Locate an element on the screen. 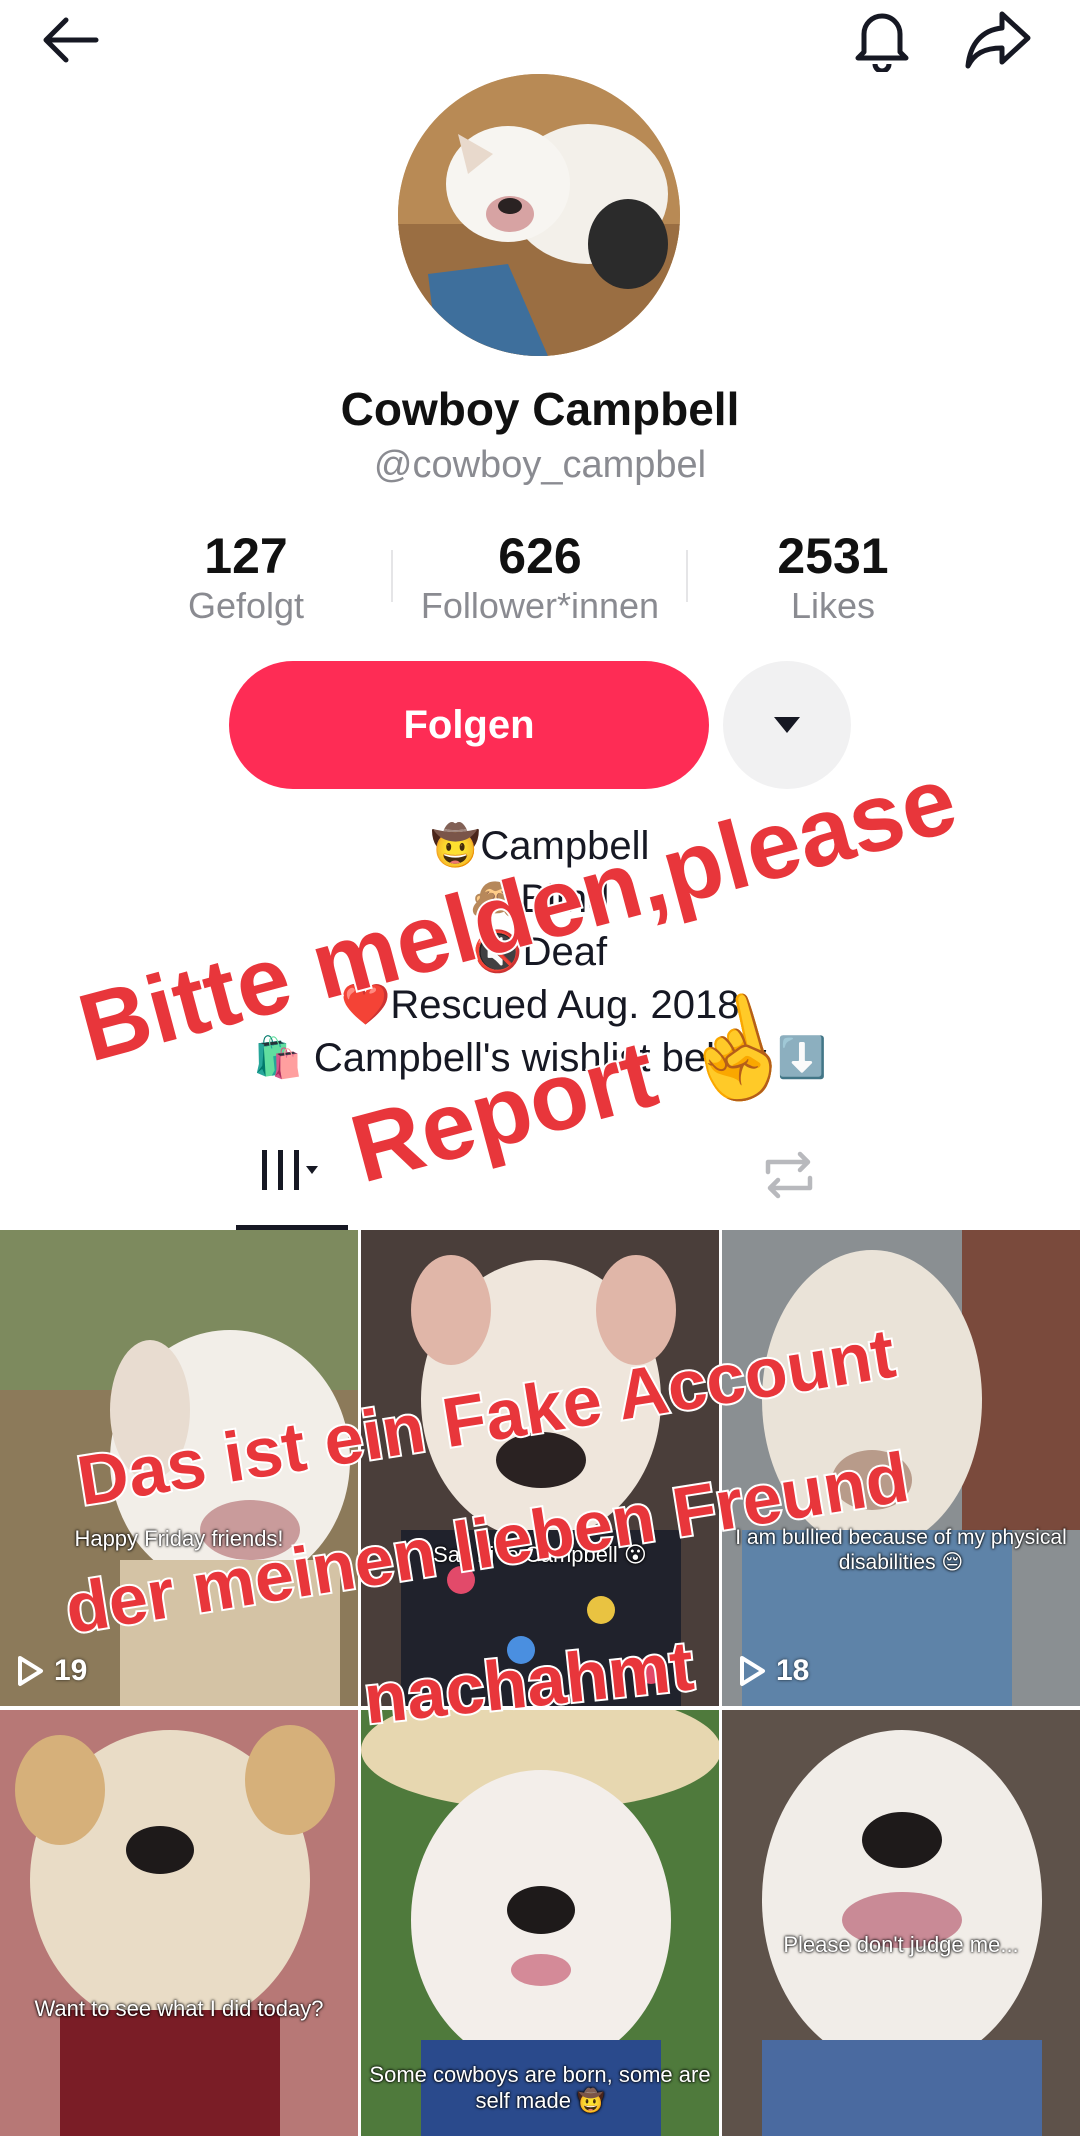 The width and height of the screenshot is (1080, 2136). stat-following-label: Gefolgt is located at coordinates (246, 605).